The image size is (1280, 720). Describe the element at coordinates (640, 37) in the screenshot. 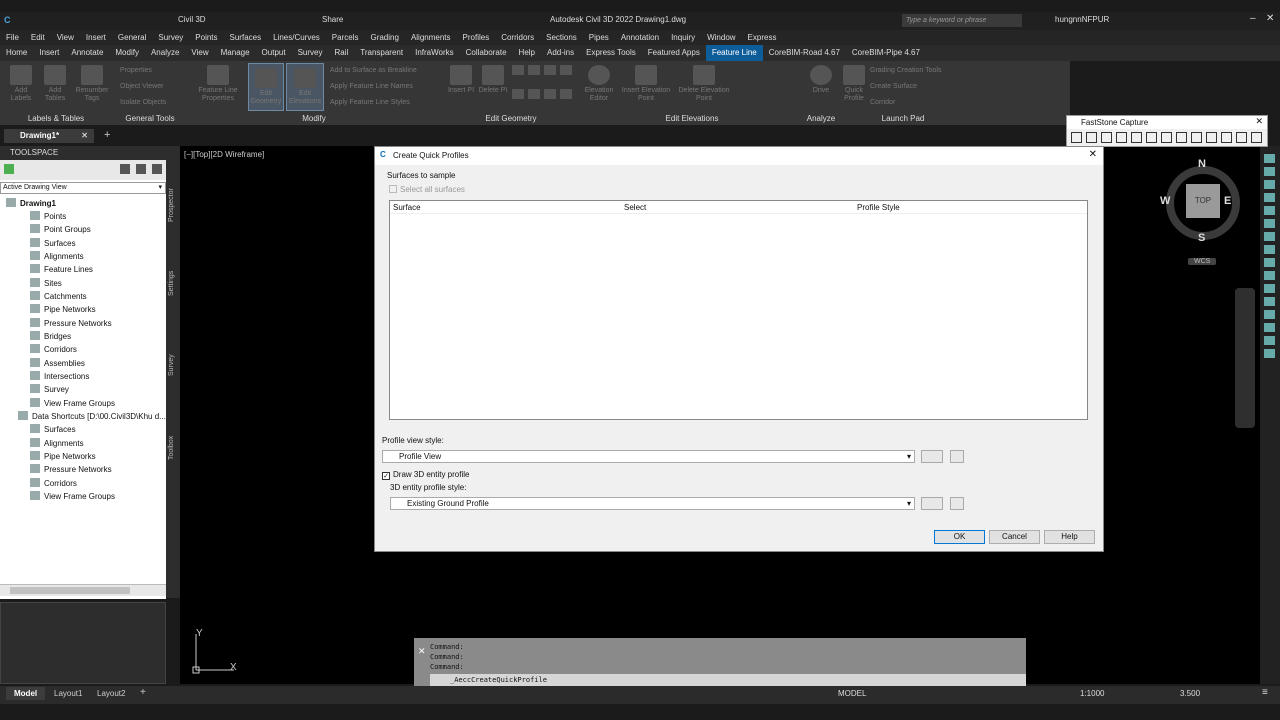

I see `menu-annotation: Annotation` at that location.